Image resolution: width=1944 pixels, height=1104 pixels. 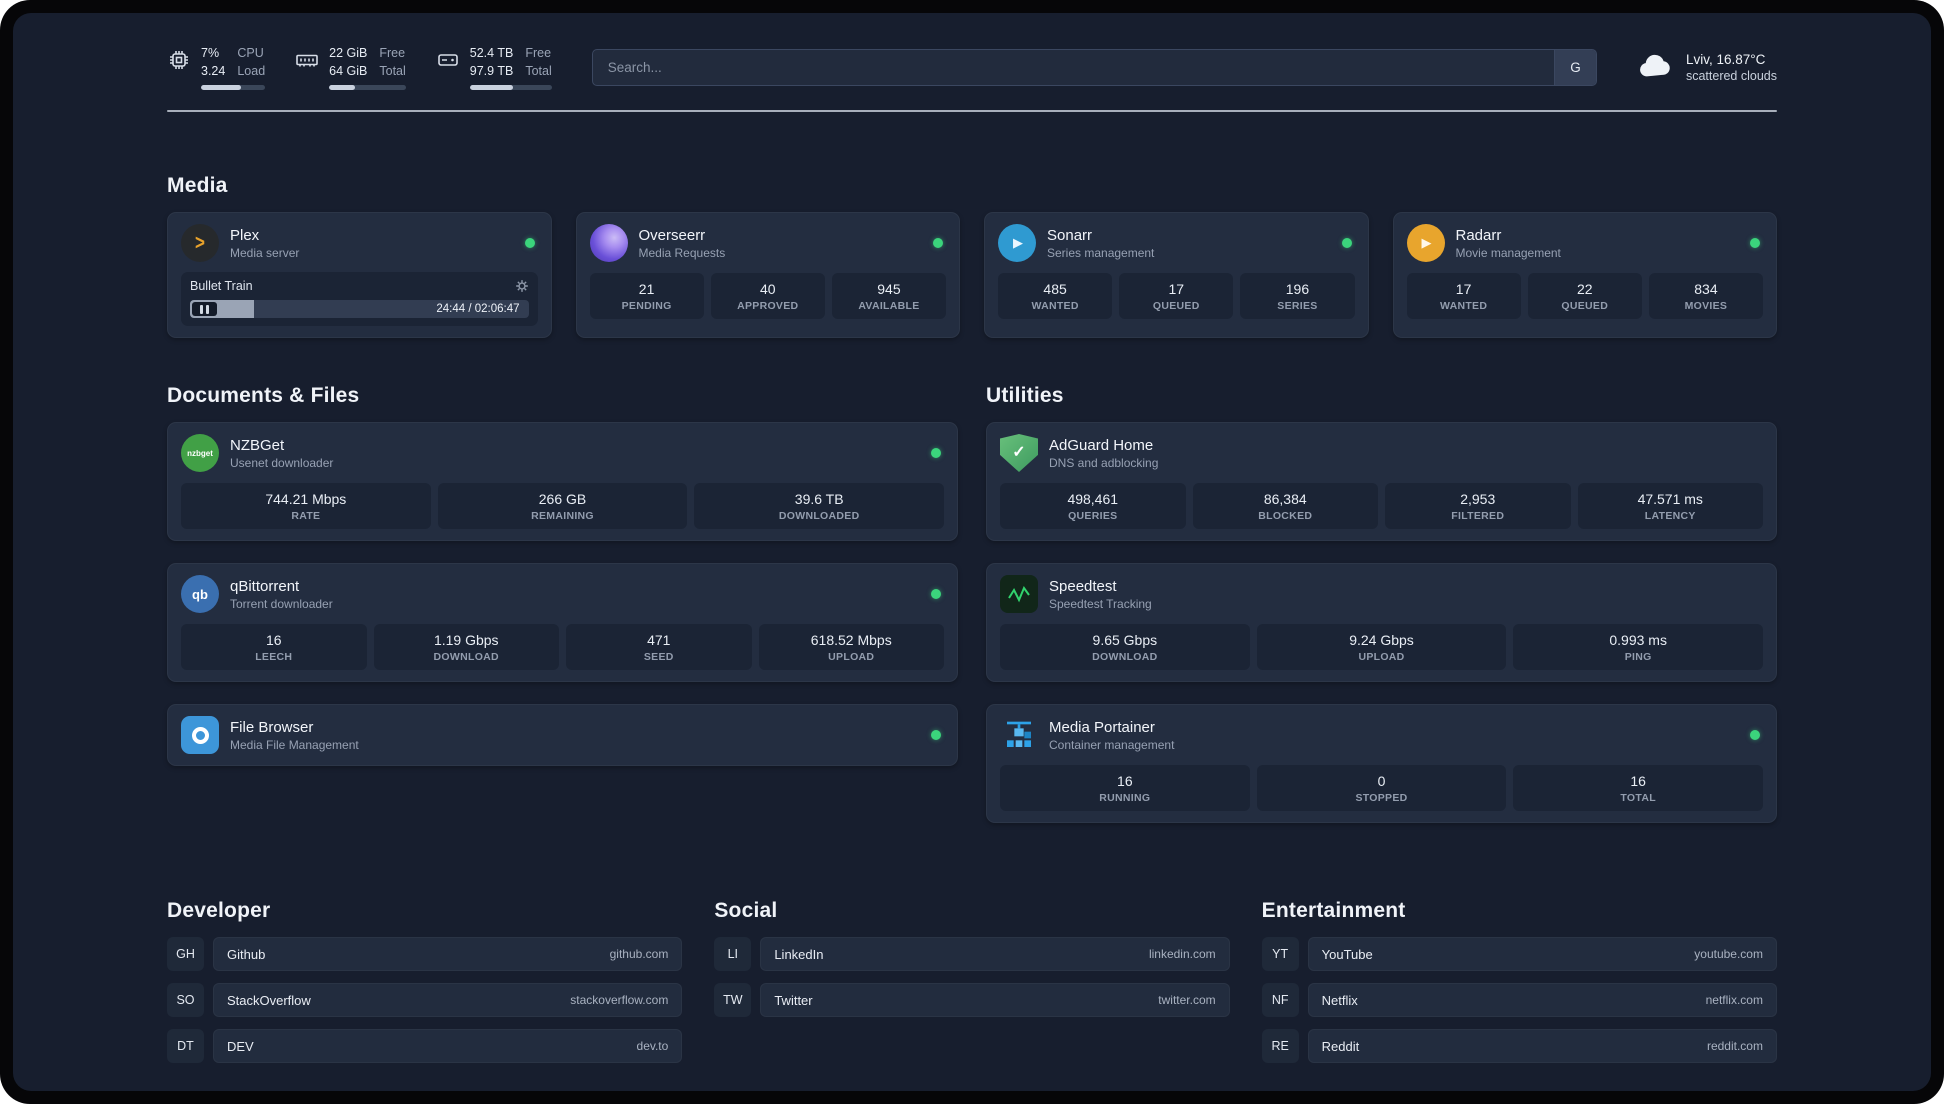 I want to click on stat-tile: 16 RUNNING, so click(x=1125, y=788).